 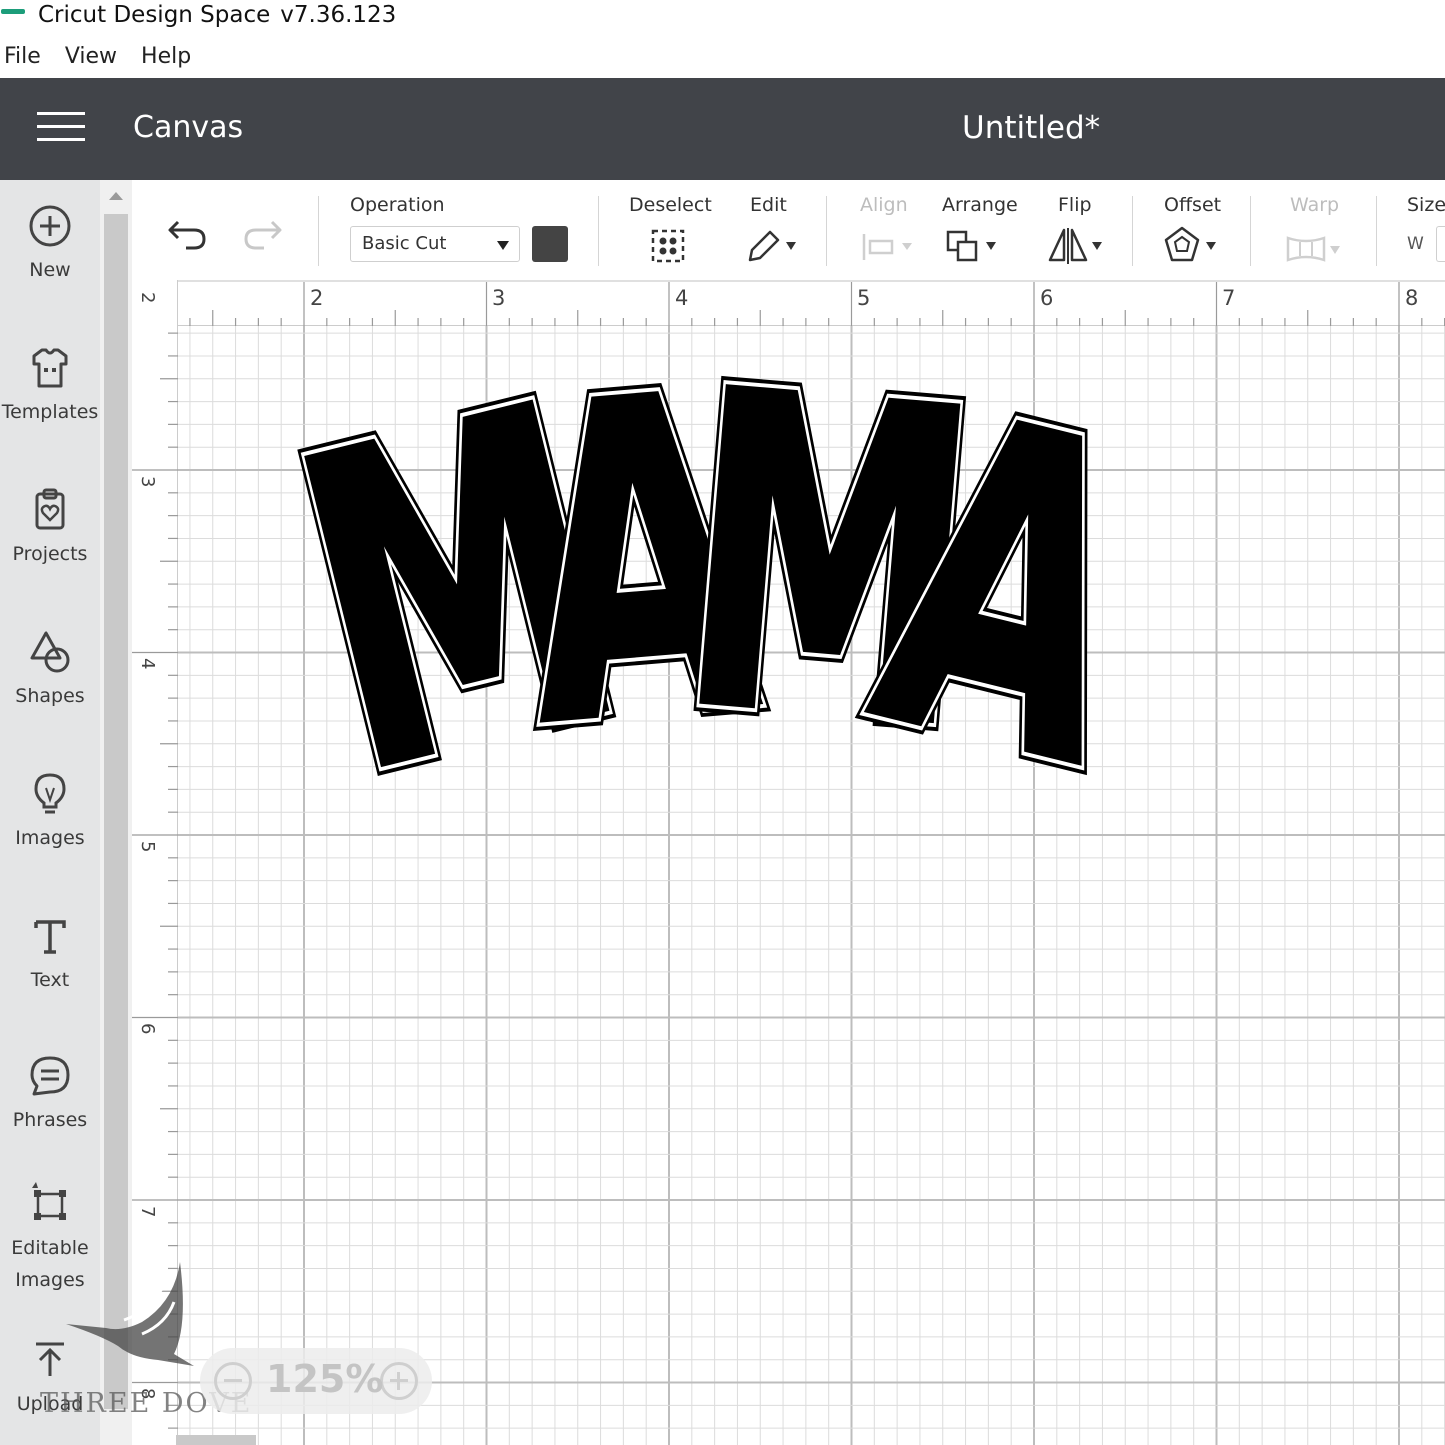 What do you see at coordinates (49, 1201) in the screenshot?
I see `editable-image-icon` at bounding box center [49, 1201].